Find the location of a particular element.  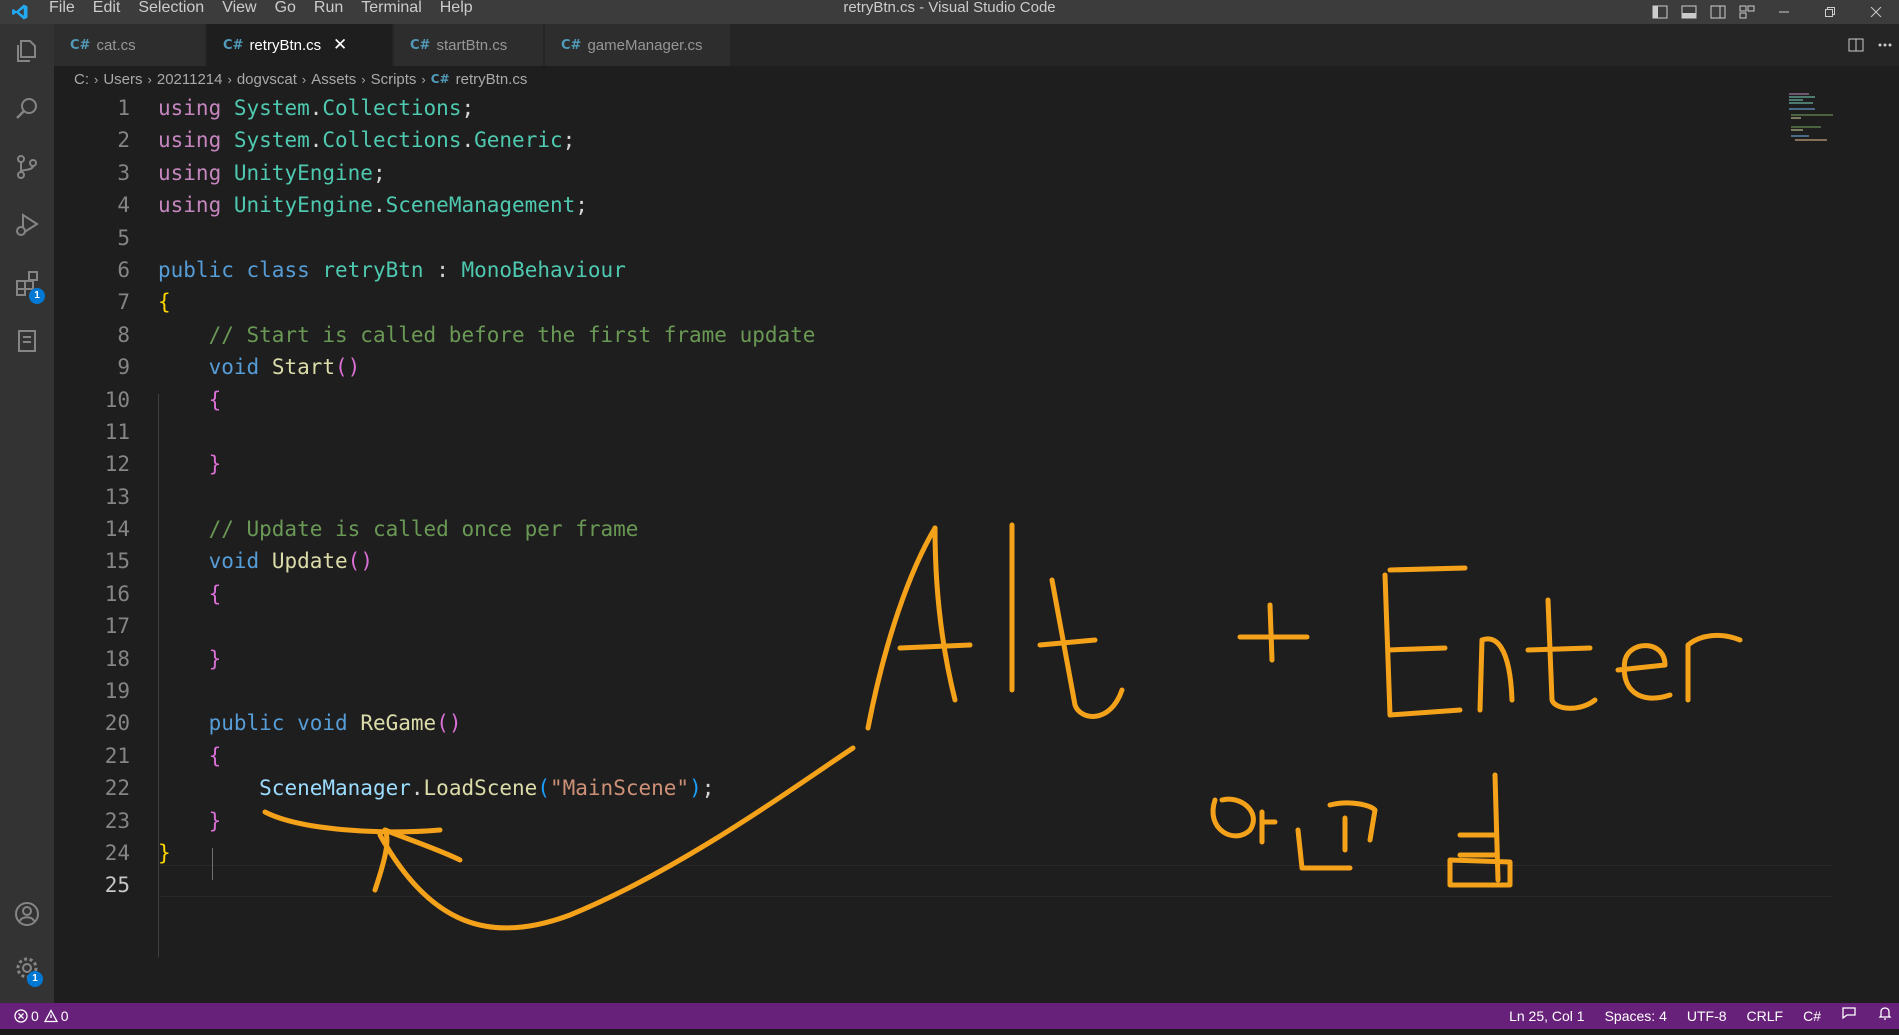

restore-icon is located at coordinates (1830, 12).